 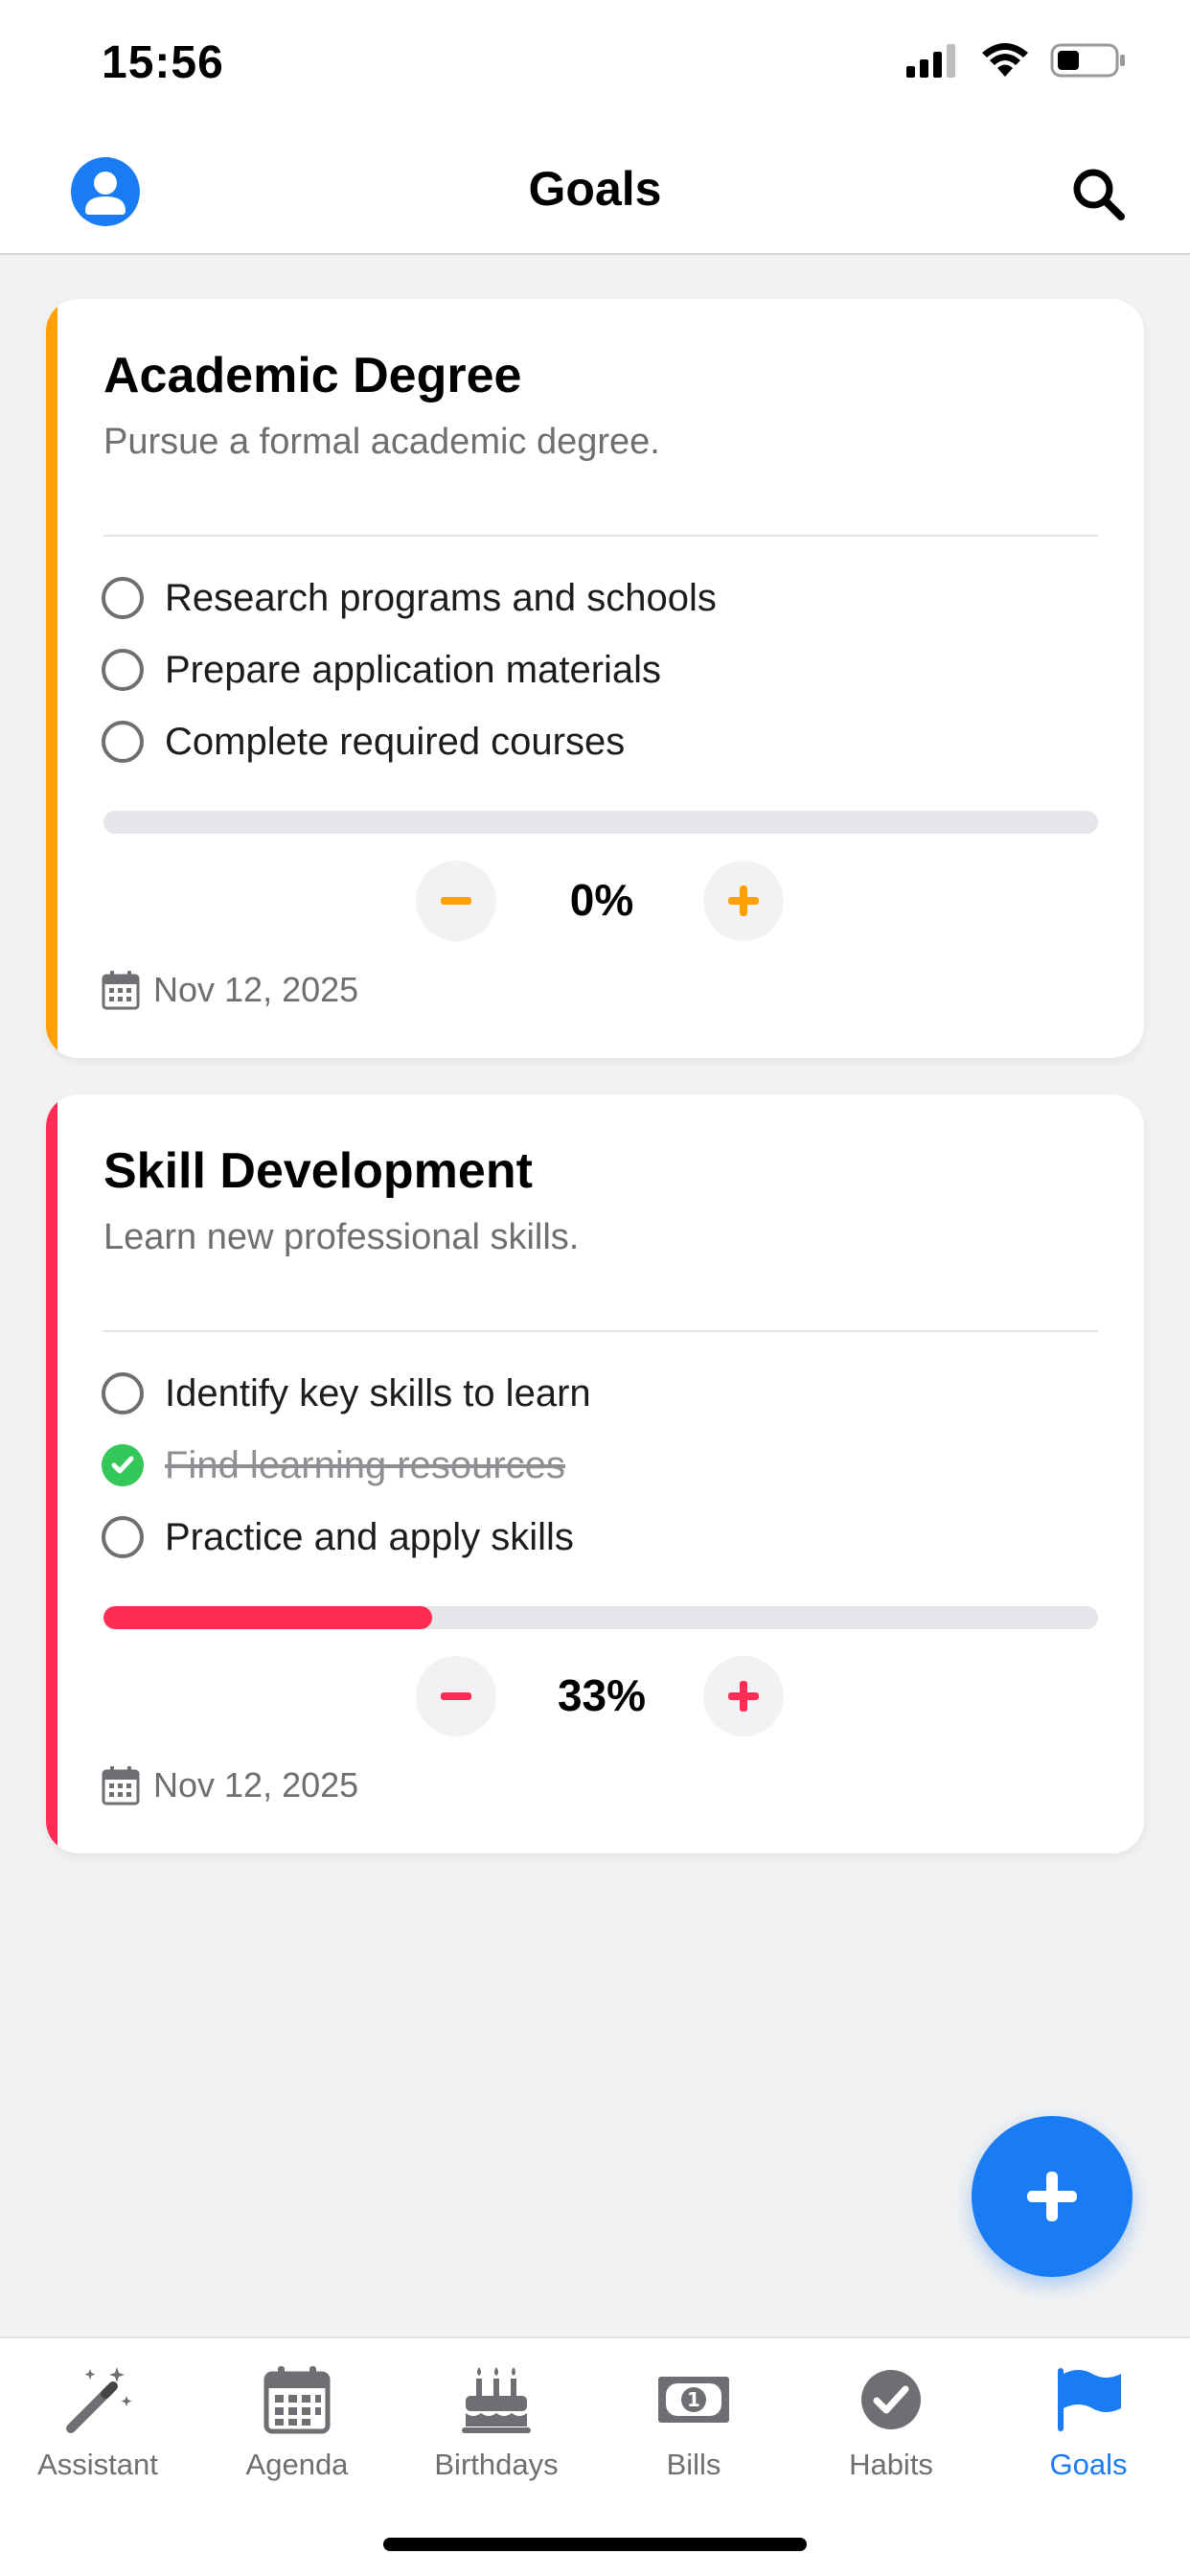 What do you see at coordinates (365, 1464) in the screenshot?
I see `task-label: Find learning resources` at bounding box center [365, 1464].